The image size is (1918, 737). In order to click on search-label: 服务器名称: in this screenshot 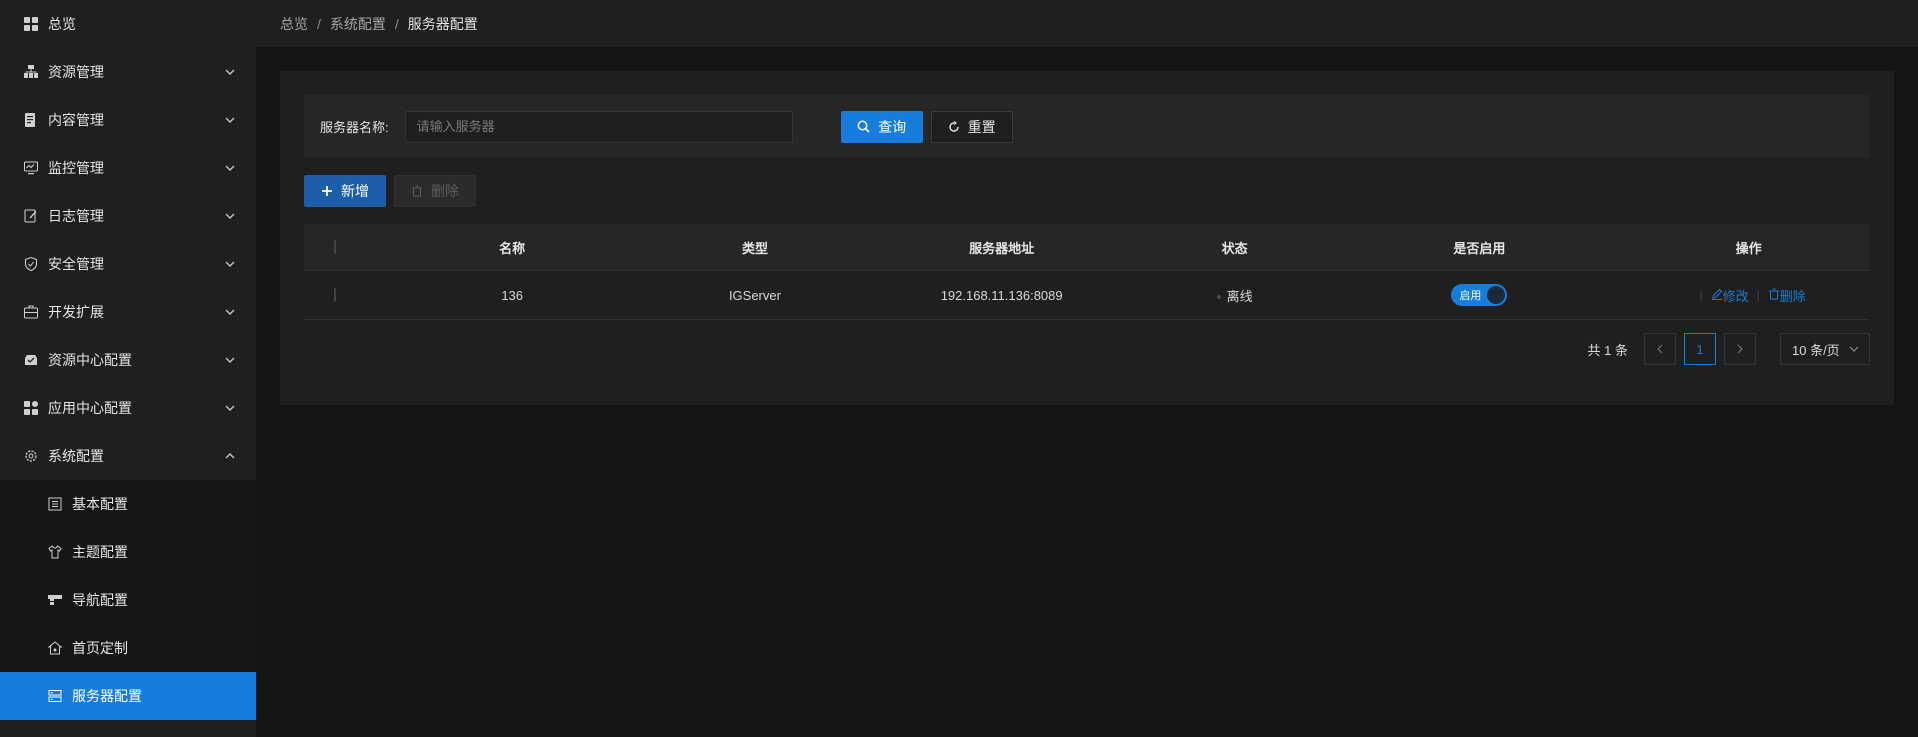, I will do `click(354, 127)`.